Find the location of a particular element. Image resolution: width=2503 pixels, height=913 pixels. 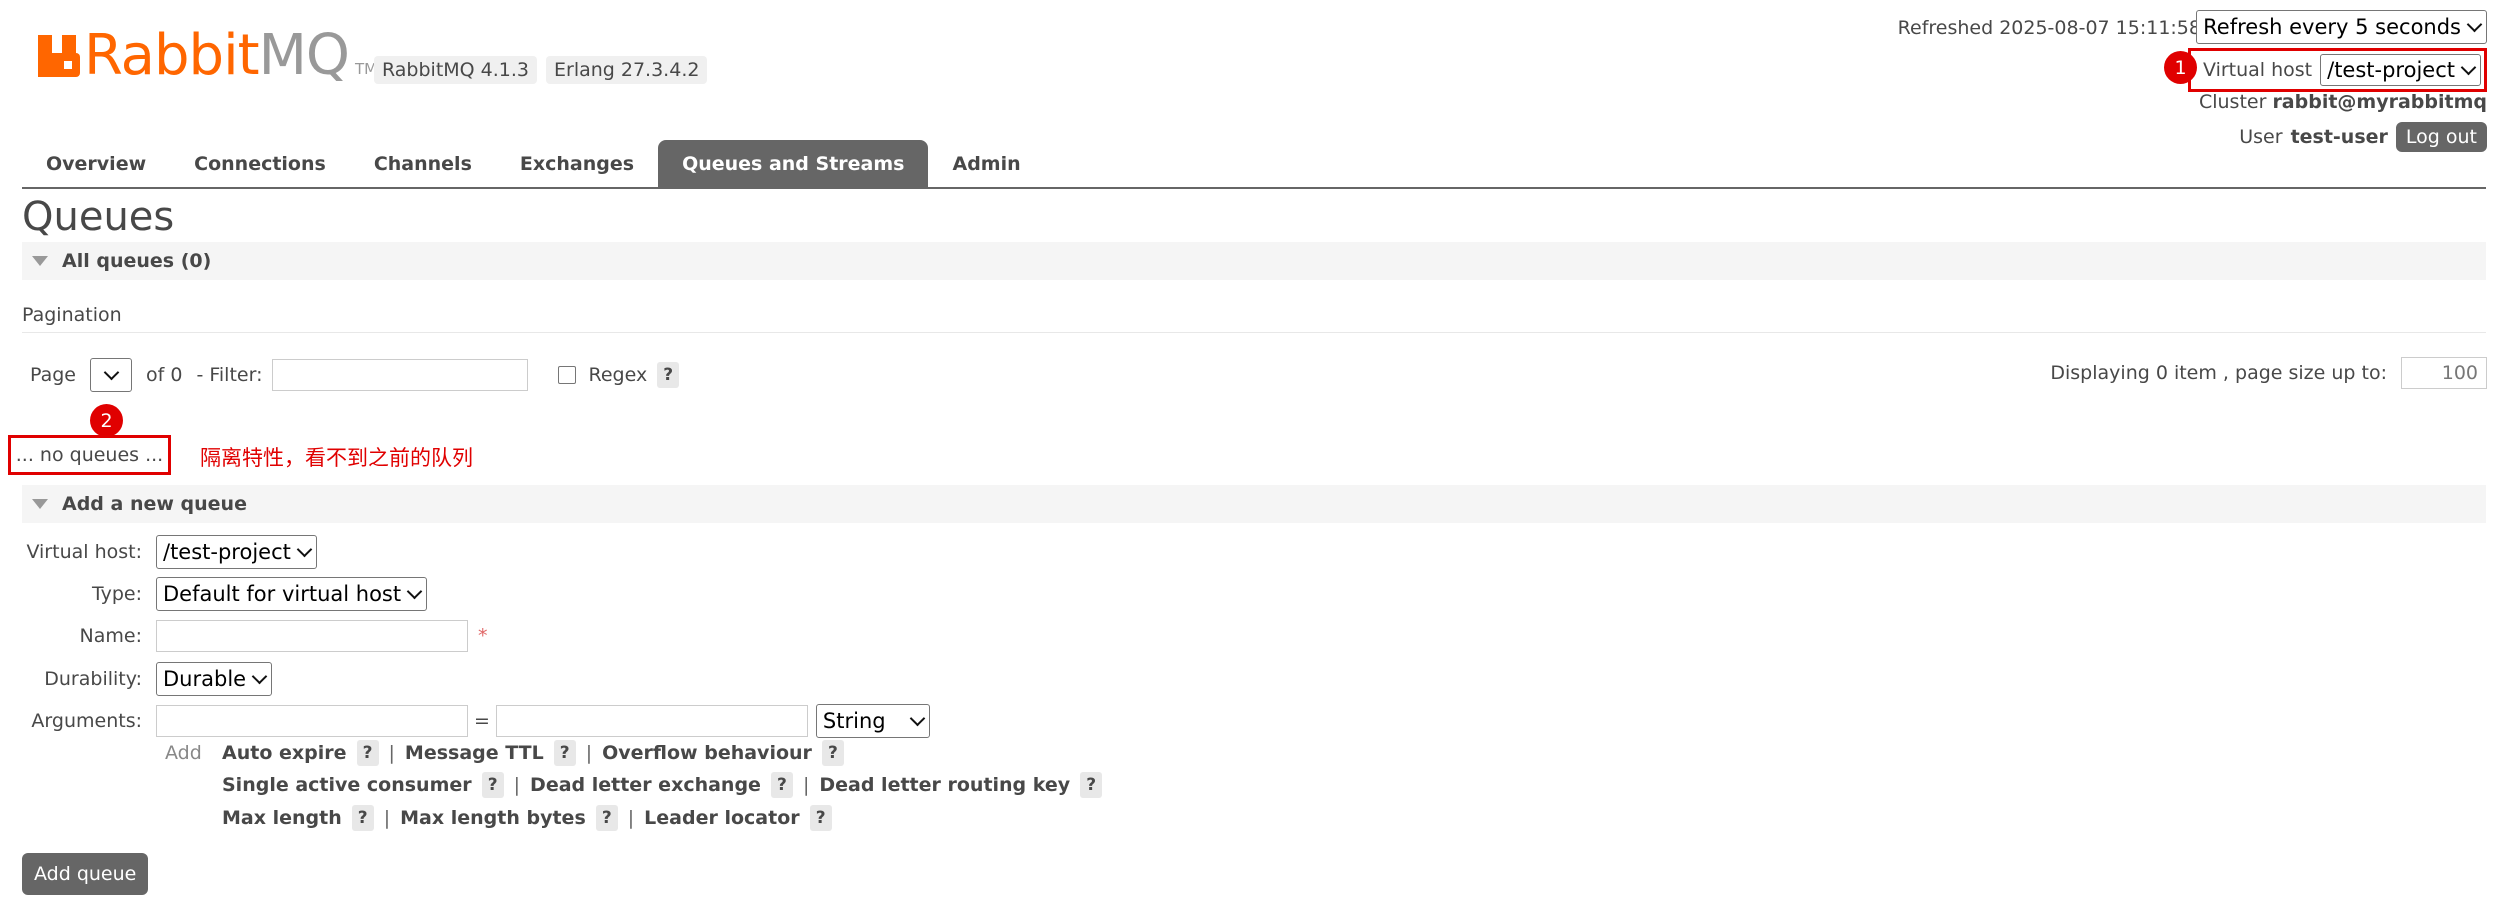

tab-overview: Overview is located at coordinates (96, 164).